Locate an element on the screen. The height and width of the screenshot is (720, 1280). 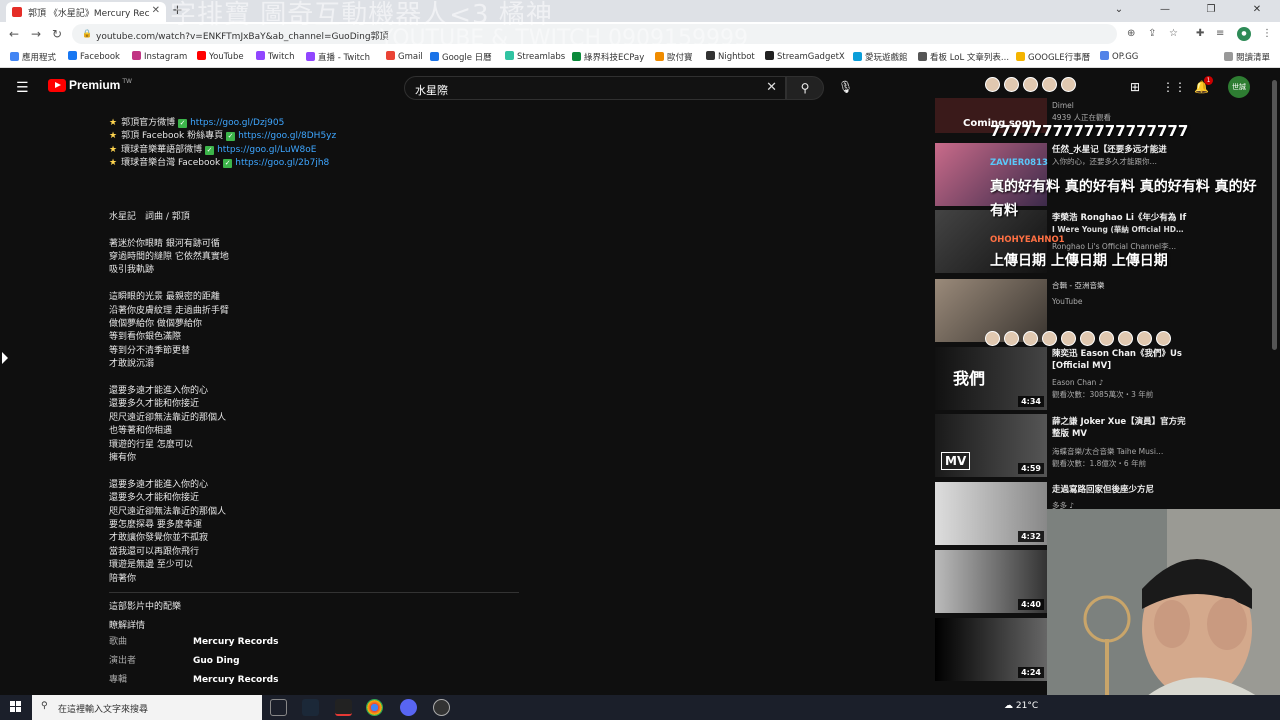
bookmark-streamgadgetx: StreamGadgetX is located at coordinates (805, 56).